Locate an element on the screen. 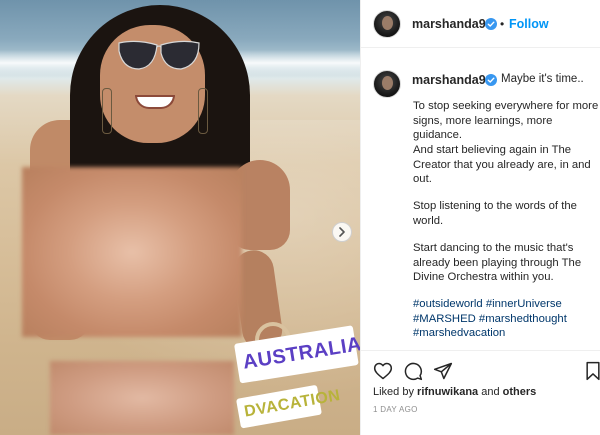  comment-icon is located at coordinates (413, 371).